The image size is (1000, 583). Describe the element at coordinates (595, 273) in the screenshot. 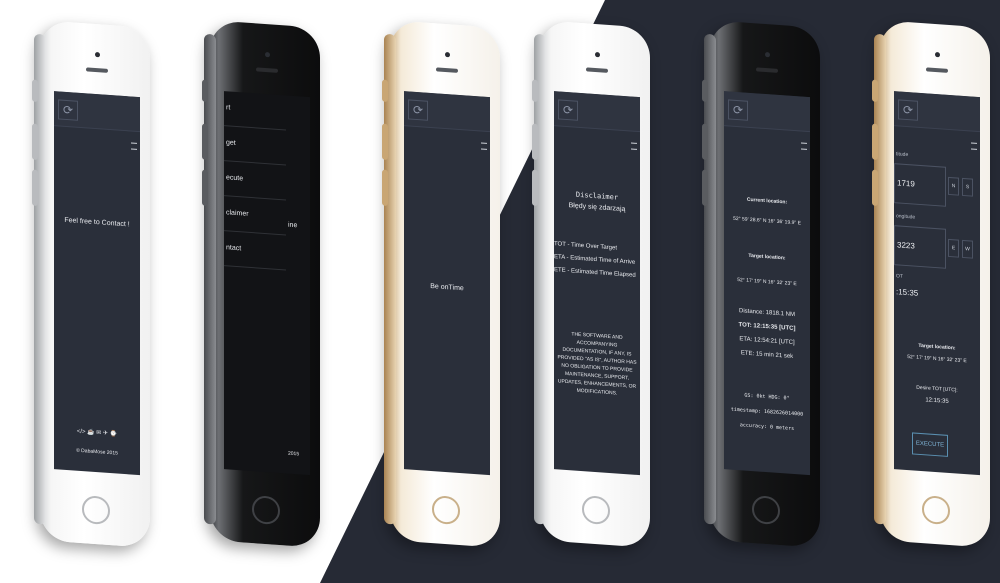

I see `ete-definition: ETE - Estimated Time Elapsed` at that location.